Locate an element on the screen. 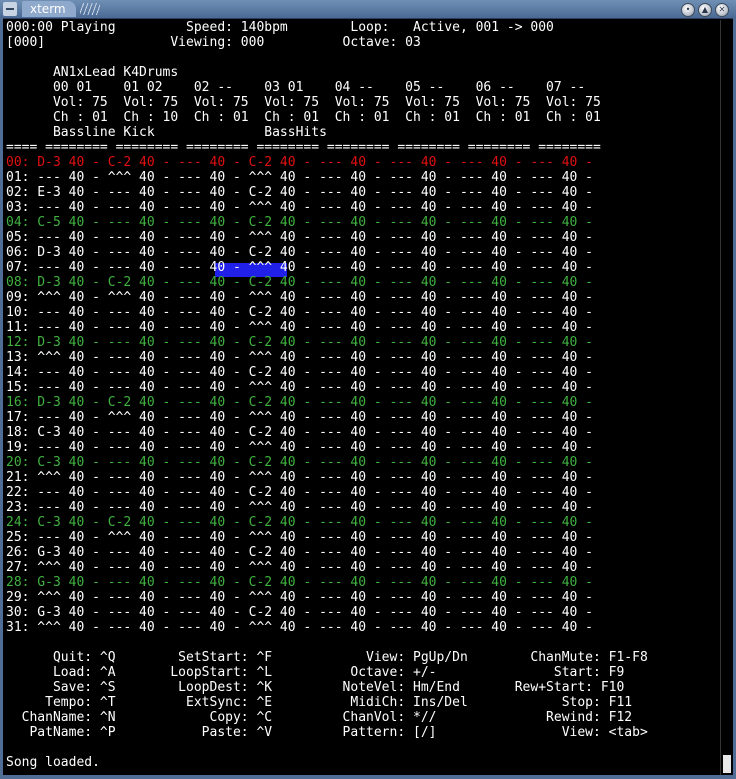 Image resolution: width=736 pixels, height=779 pixels. scrollbar is located at coordinates (726, 397).